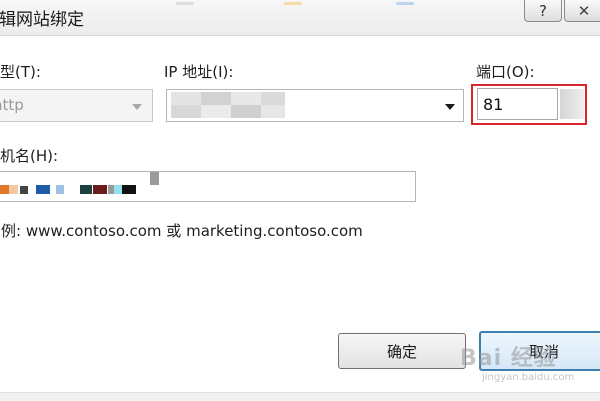 The height and width of the screenshot is (401, 600). Describe the element at coordinates (199, 72) in the screenshot. I see `ip-label: IP 地址(I):` at that location.